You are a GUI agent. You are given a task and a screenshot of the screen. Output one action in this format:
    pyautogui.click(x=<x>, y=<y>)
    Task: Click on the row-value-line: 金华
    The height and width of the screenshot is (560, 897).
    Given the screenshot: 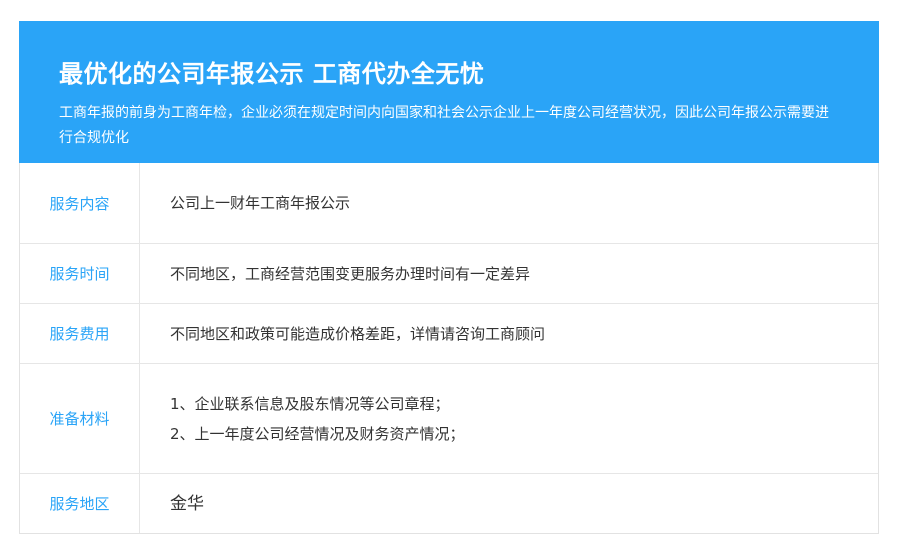 What is the action you would take?
    pyautogui.click(x=187, y=503)
    